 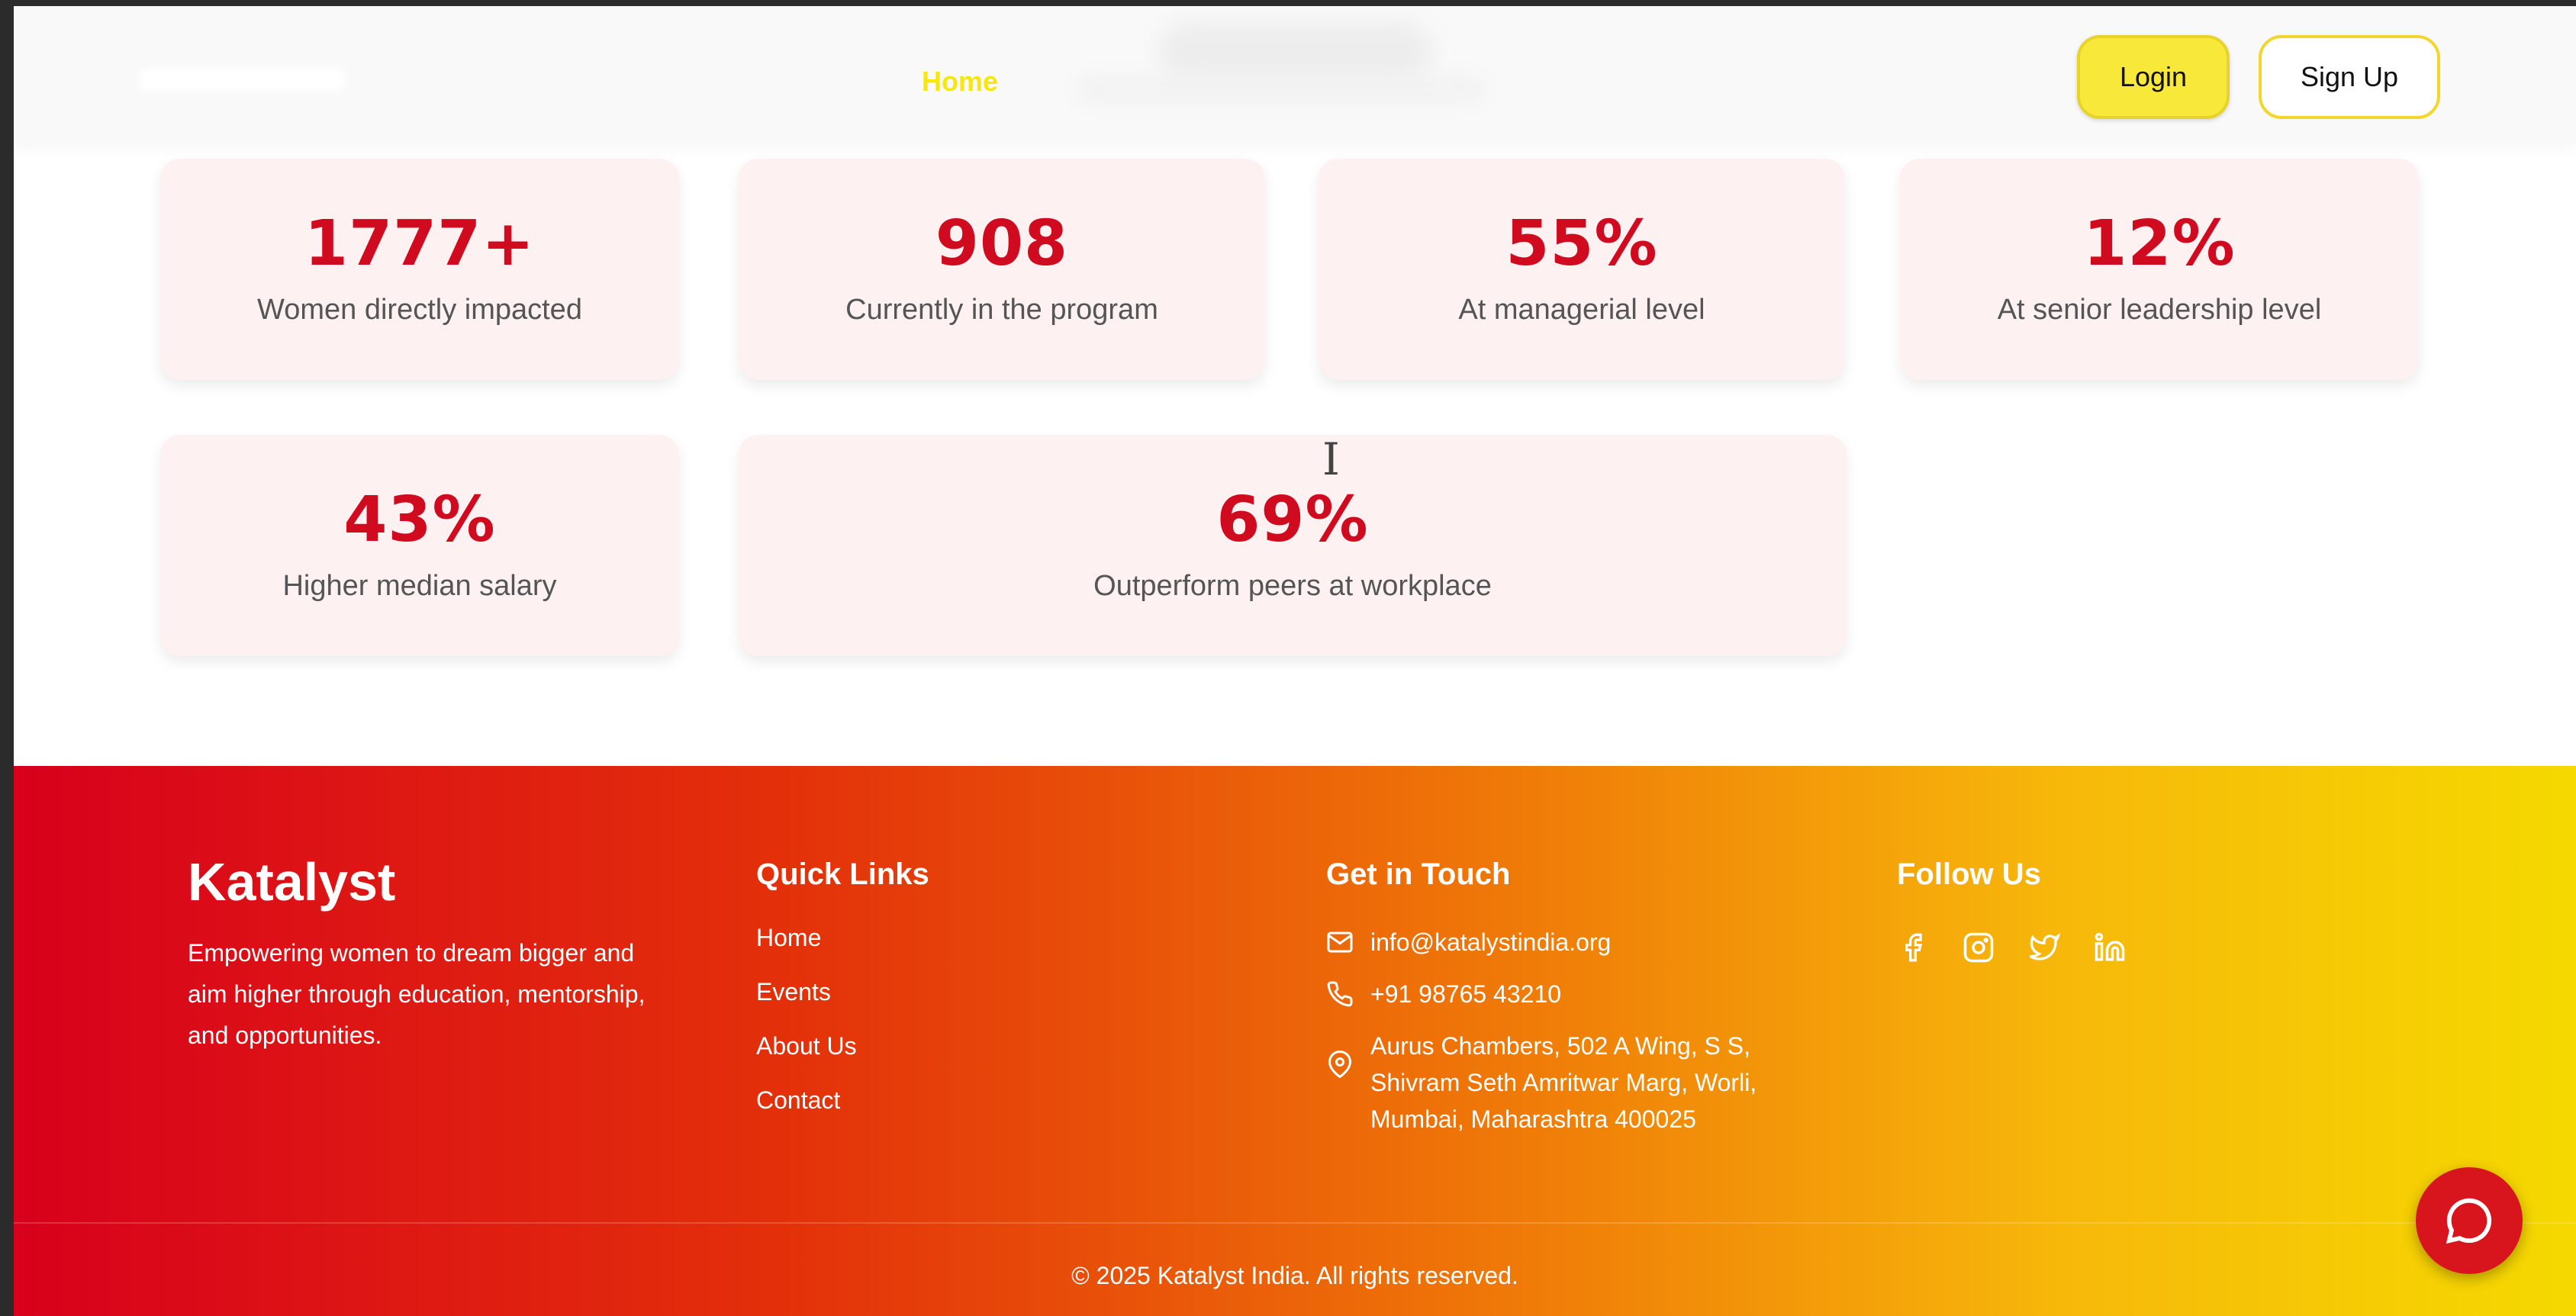 I want to click on contact-heading: Get in Touch, so click(x=1418, y=874).